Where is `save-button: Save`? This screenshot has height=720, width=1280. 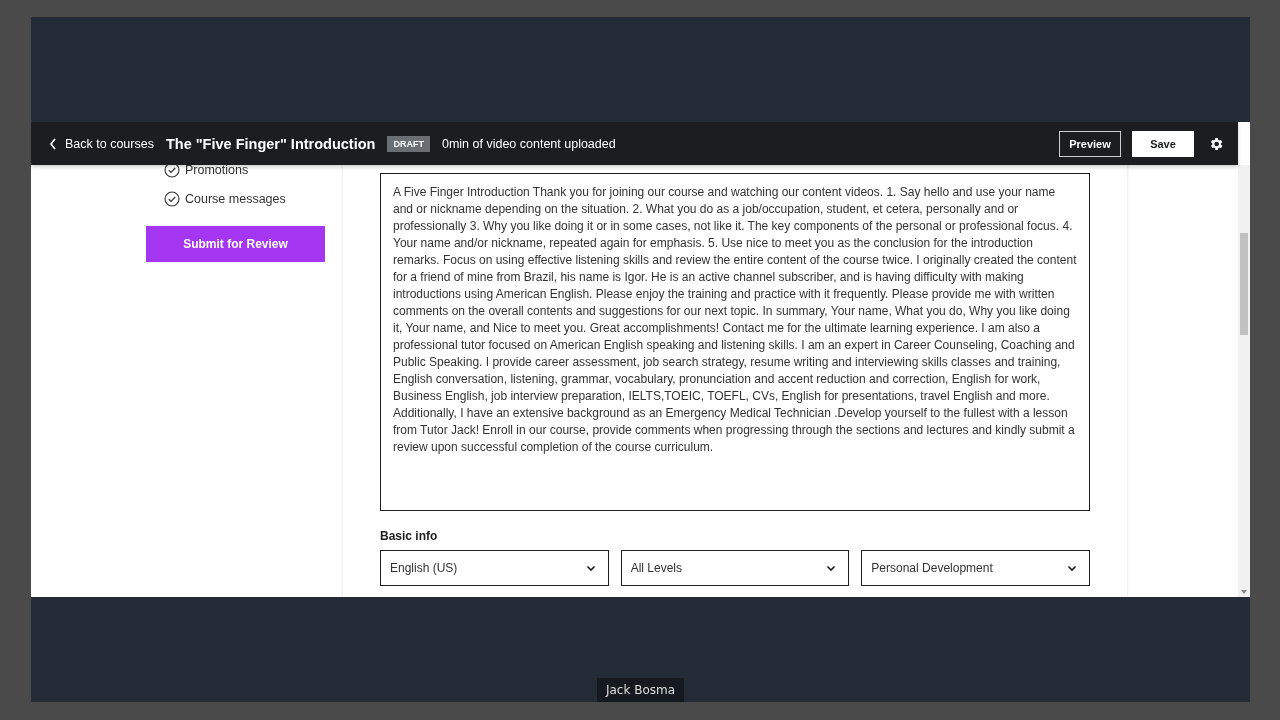 save-button: Save is located at coordinates (1163, 143).